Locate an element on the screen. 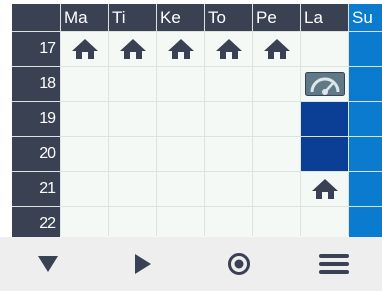  day-header-ke: Ke is located at coordinates (180, 17).